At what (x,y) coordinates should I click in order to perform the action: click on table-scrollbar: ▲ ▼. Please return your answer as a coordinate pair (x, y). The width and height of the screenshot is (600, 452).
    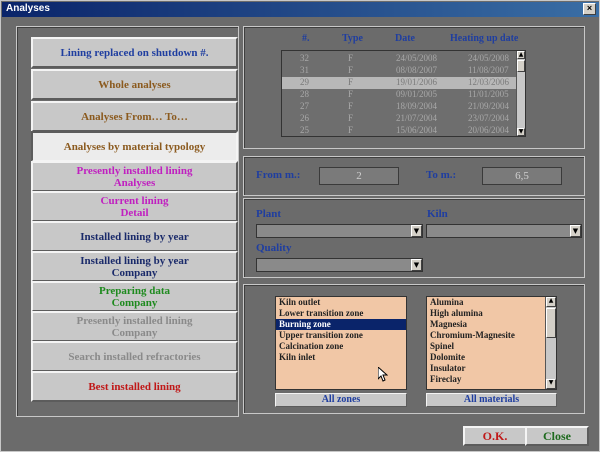
    Looking at the image, I should click on (520, 93).